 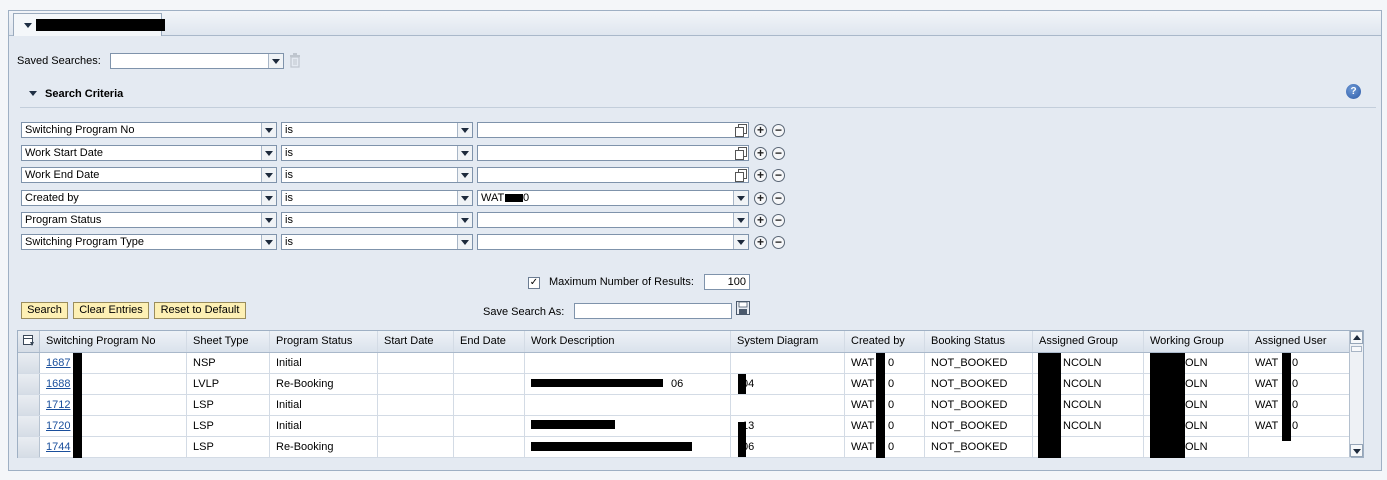 What do you see at coordinates (324, 341) in the screenshot?
I see `column-header: Program Status` at bounding box center [324, 341].